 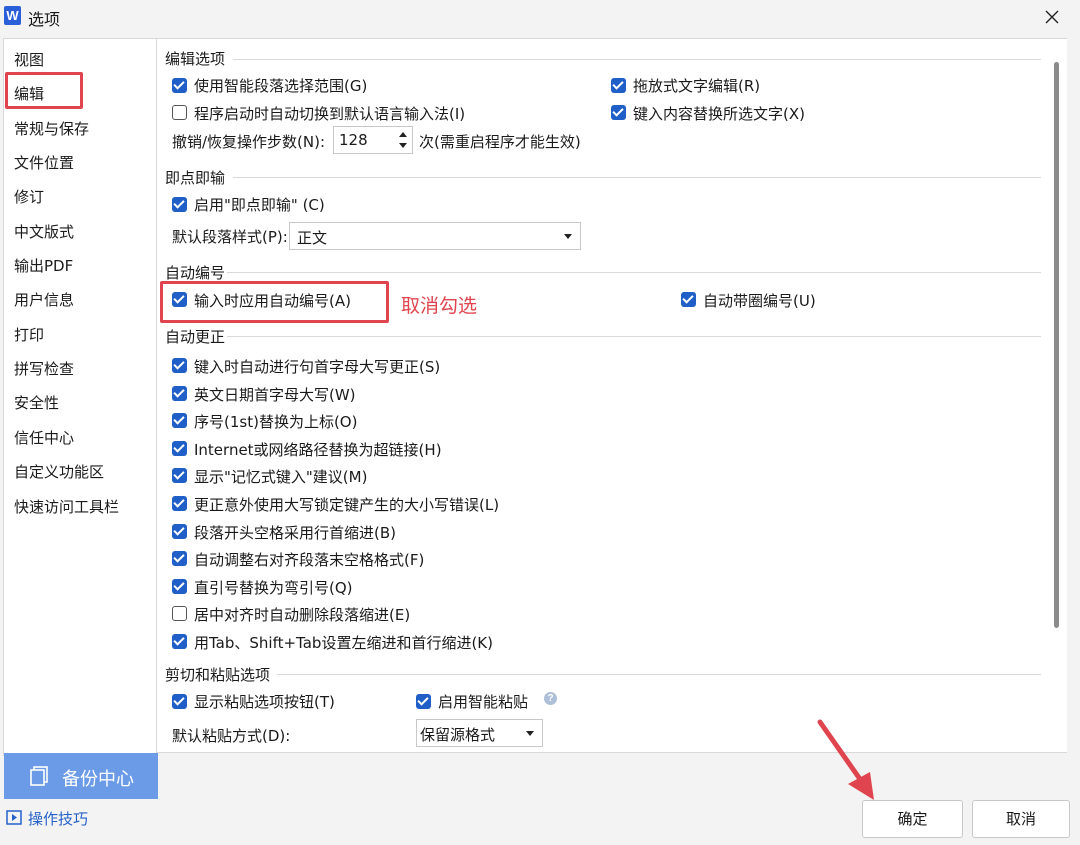 What do you see at coordinates (458, 735) in the screenshot?
I see `default-paste-value: 保留源格式` at bounding box center [458, 735].